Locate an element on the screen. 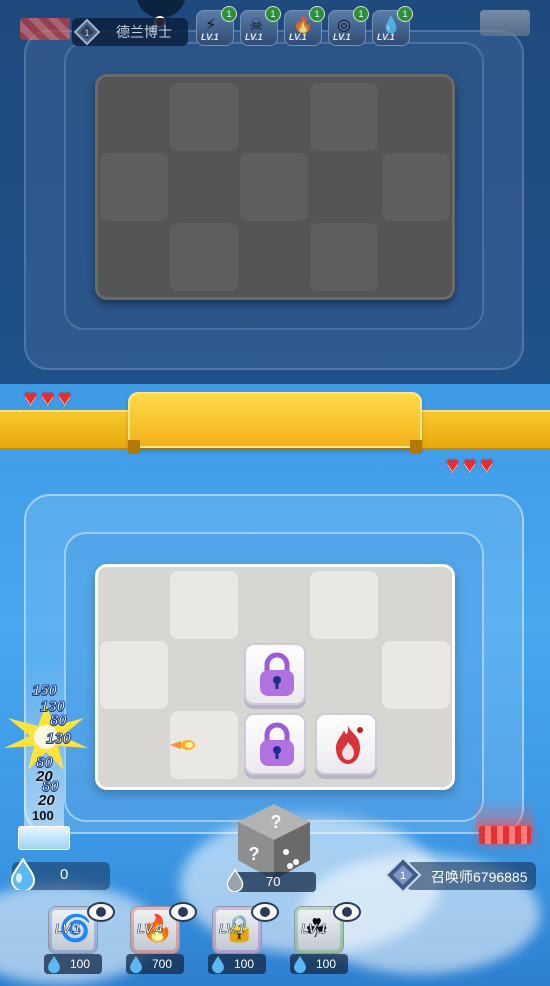  opponent-unit-slot-3: 🔥 LV.1 1 is located at coordinates (304, 26).